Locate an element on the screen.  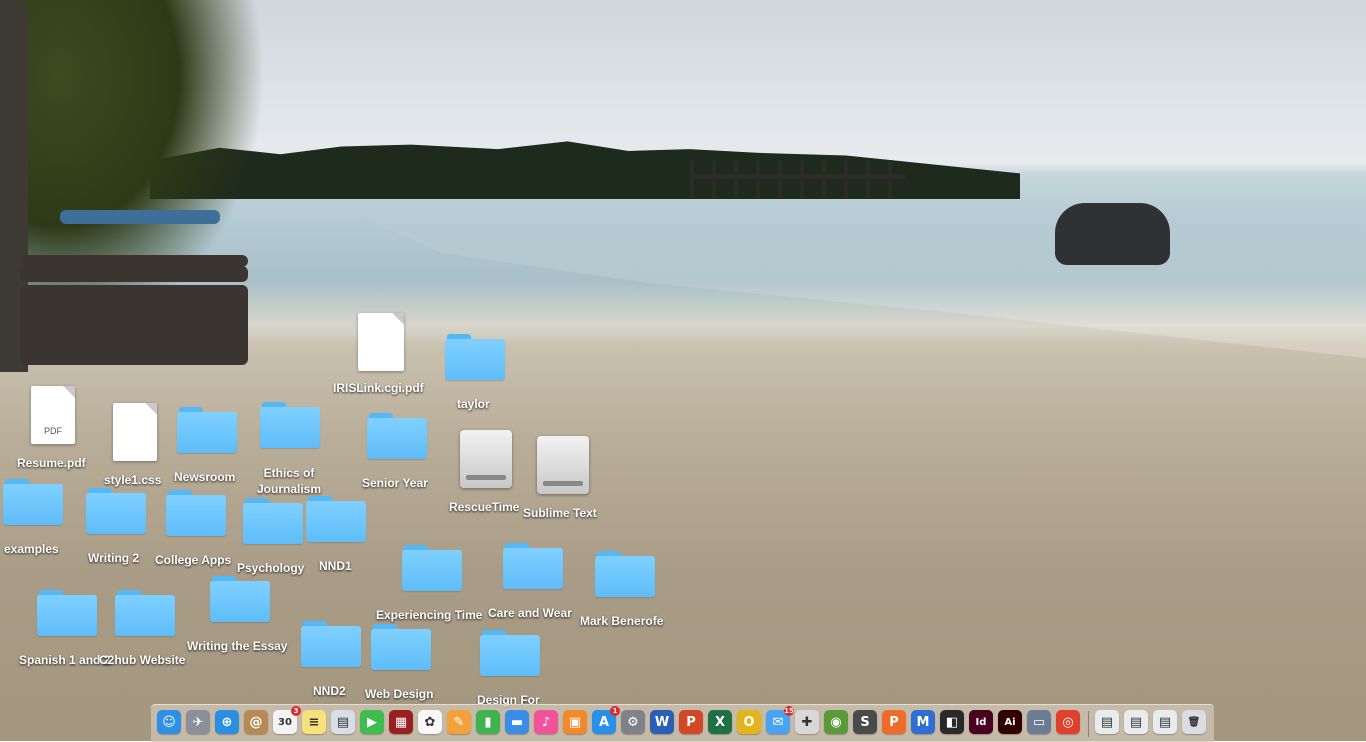
ibooks-icon: ▣ is located at coordinates (575, 722).